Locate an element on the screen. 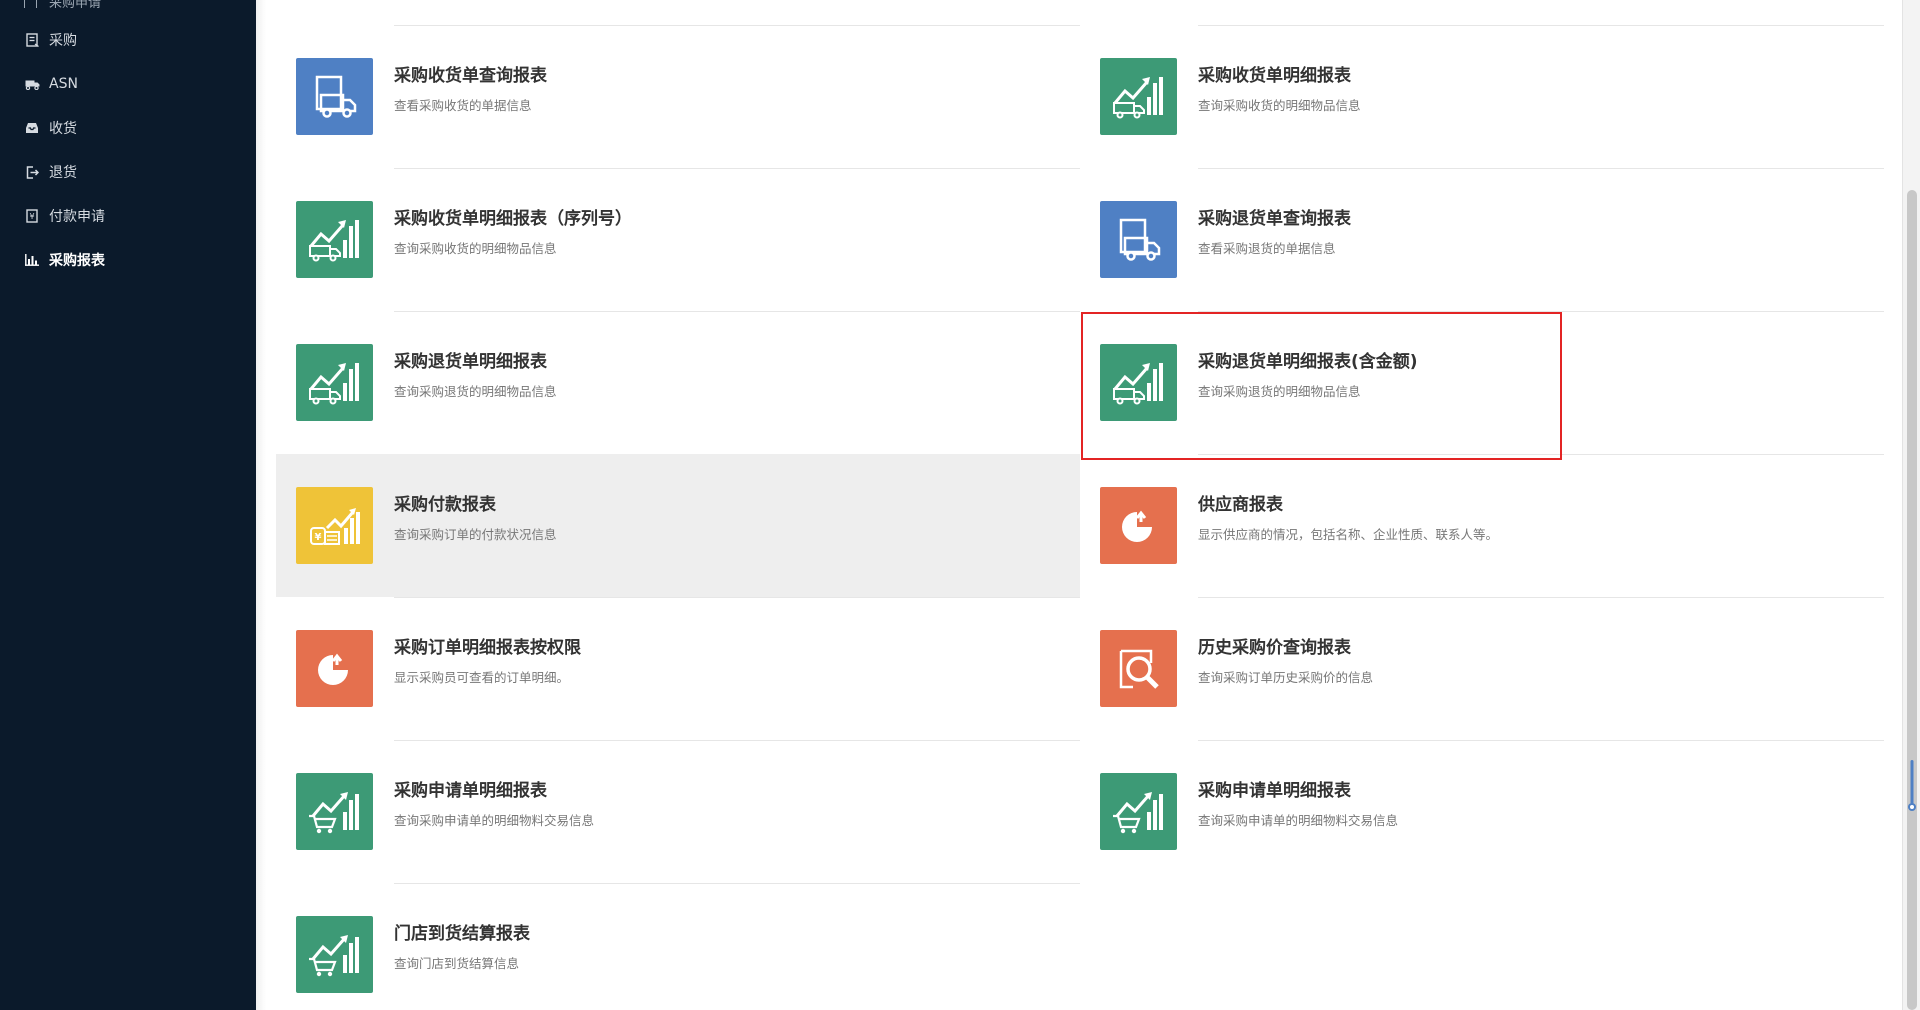  report-card: 采购退货单查询报表 查看采购退货的单据信息 is located at coordinates (1482, 239).